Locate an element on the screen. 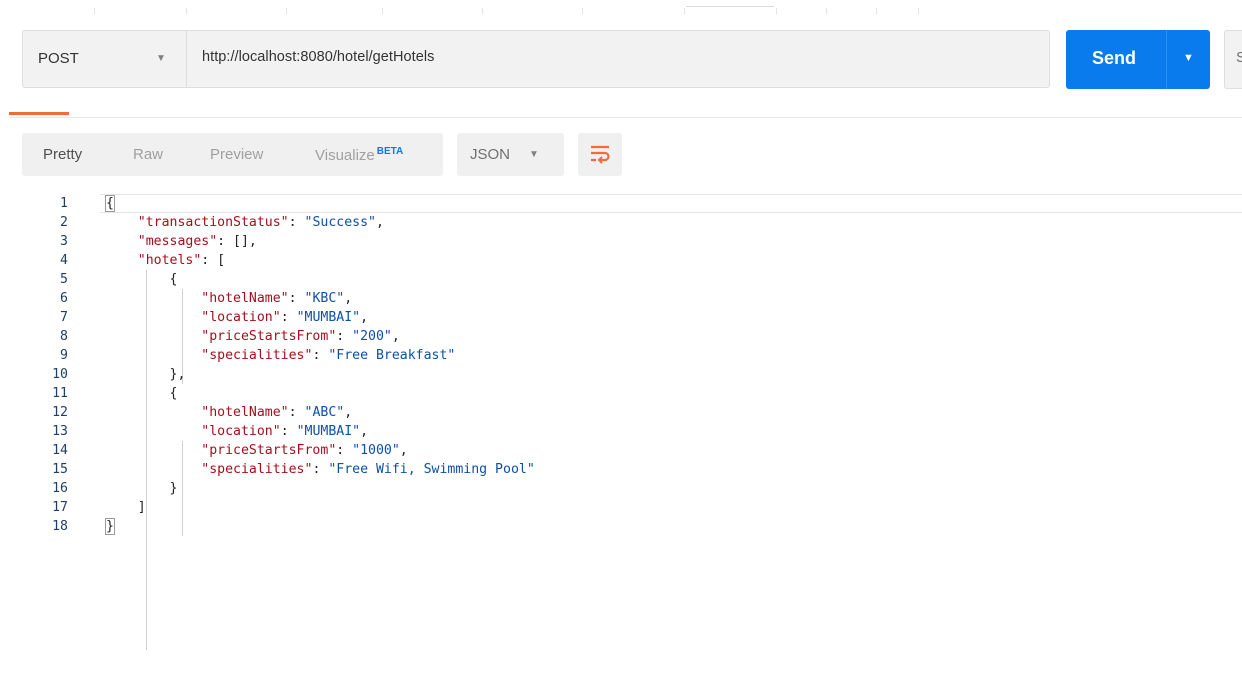 The height and width of the screenshot is (675, 1242). code-text: "hotelName": "ABC", is located at coordinates (277, 412).